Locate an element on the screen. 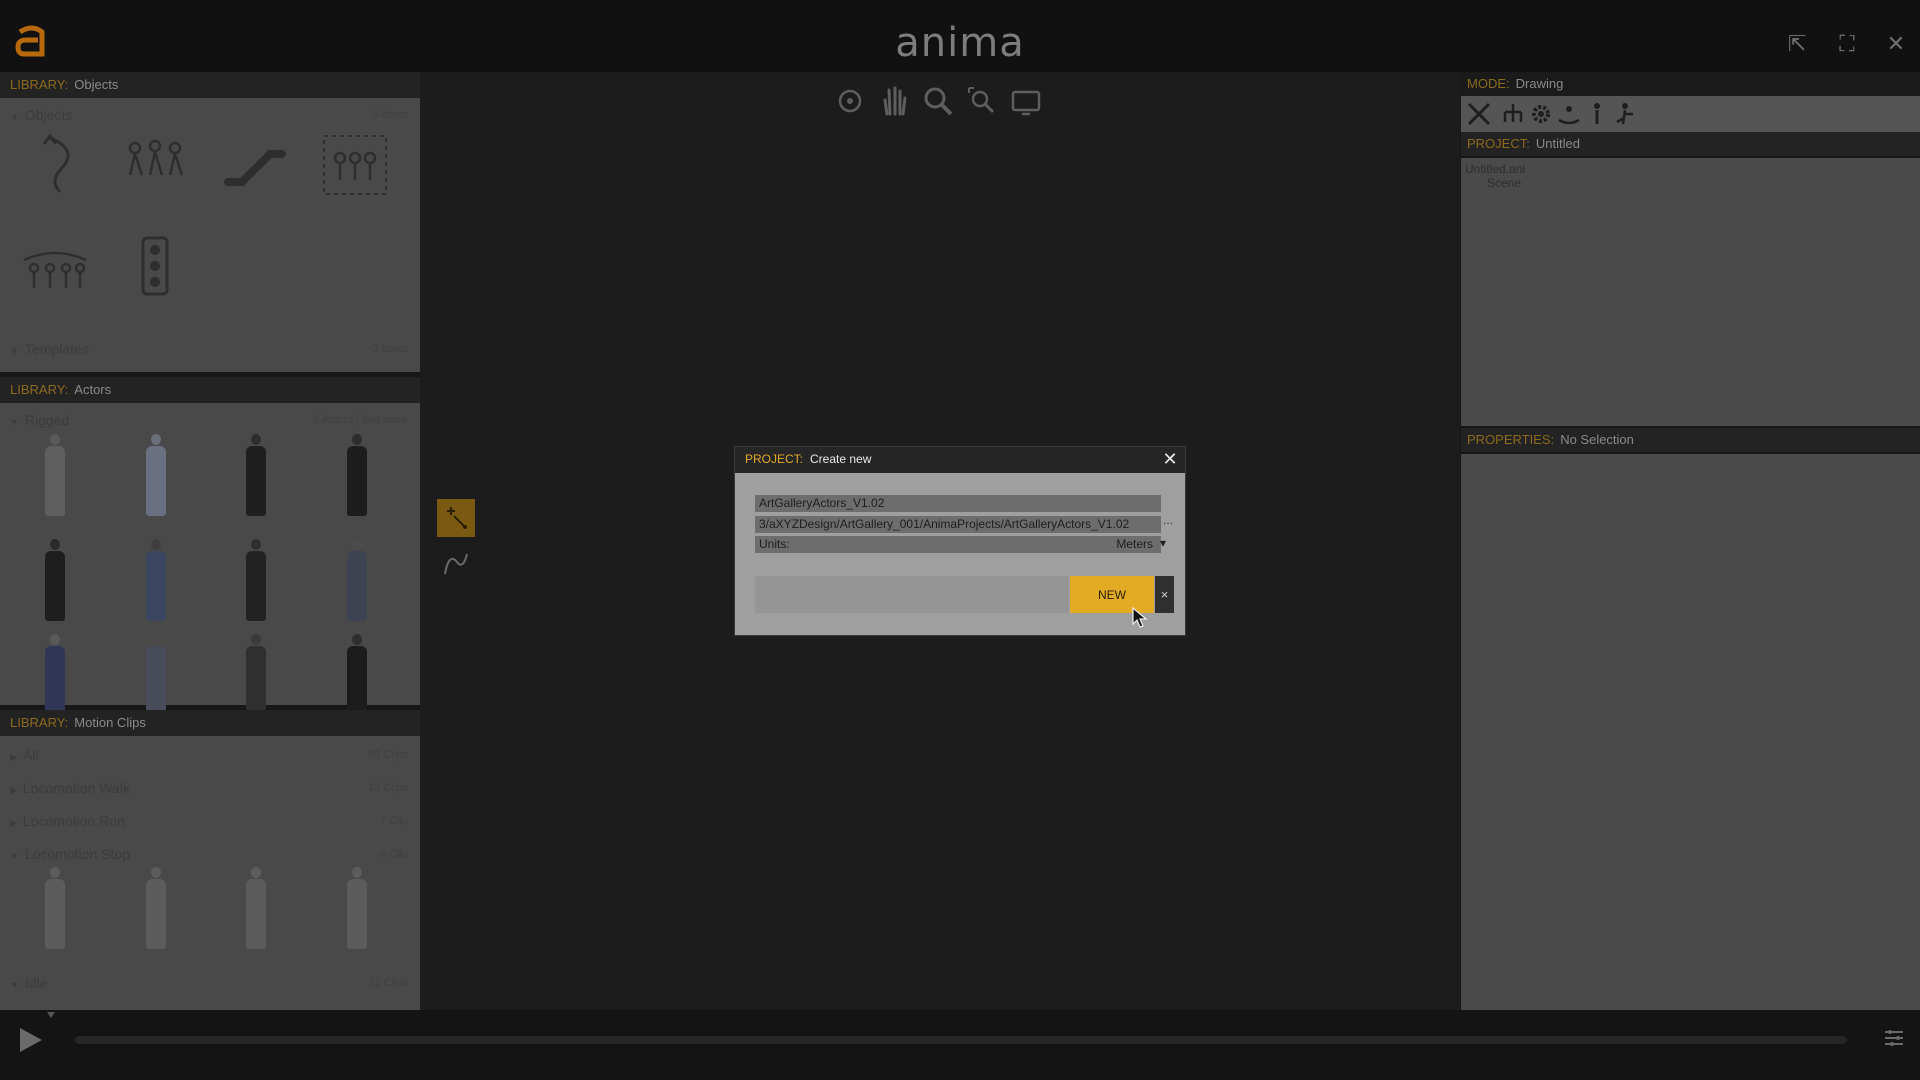  section-locomotion-walk: ▶ Locomotion Walk 13 Clips is located at coordinates (210, 788).